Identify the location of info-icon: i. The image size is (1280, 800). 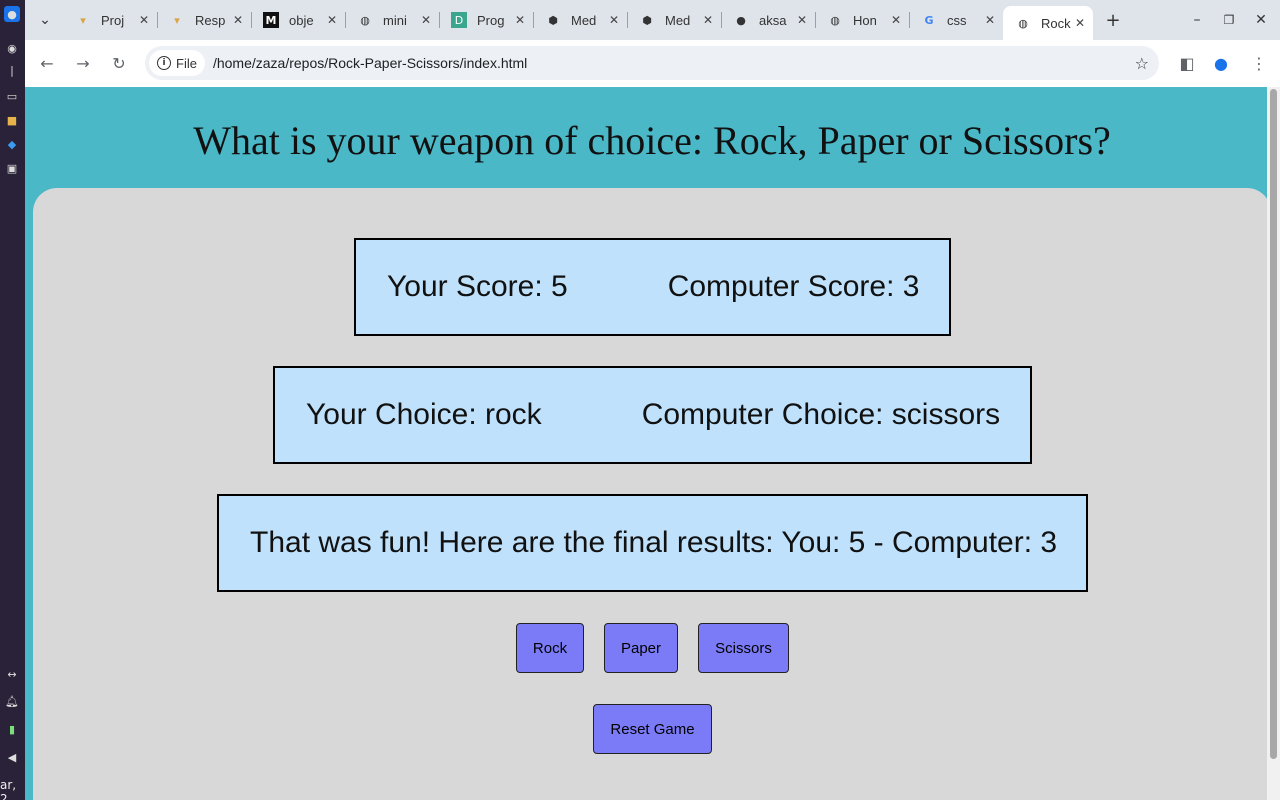
(164, 63).